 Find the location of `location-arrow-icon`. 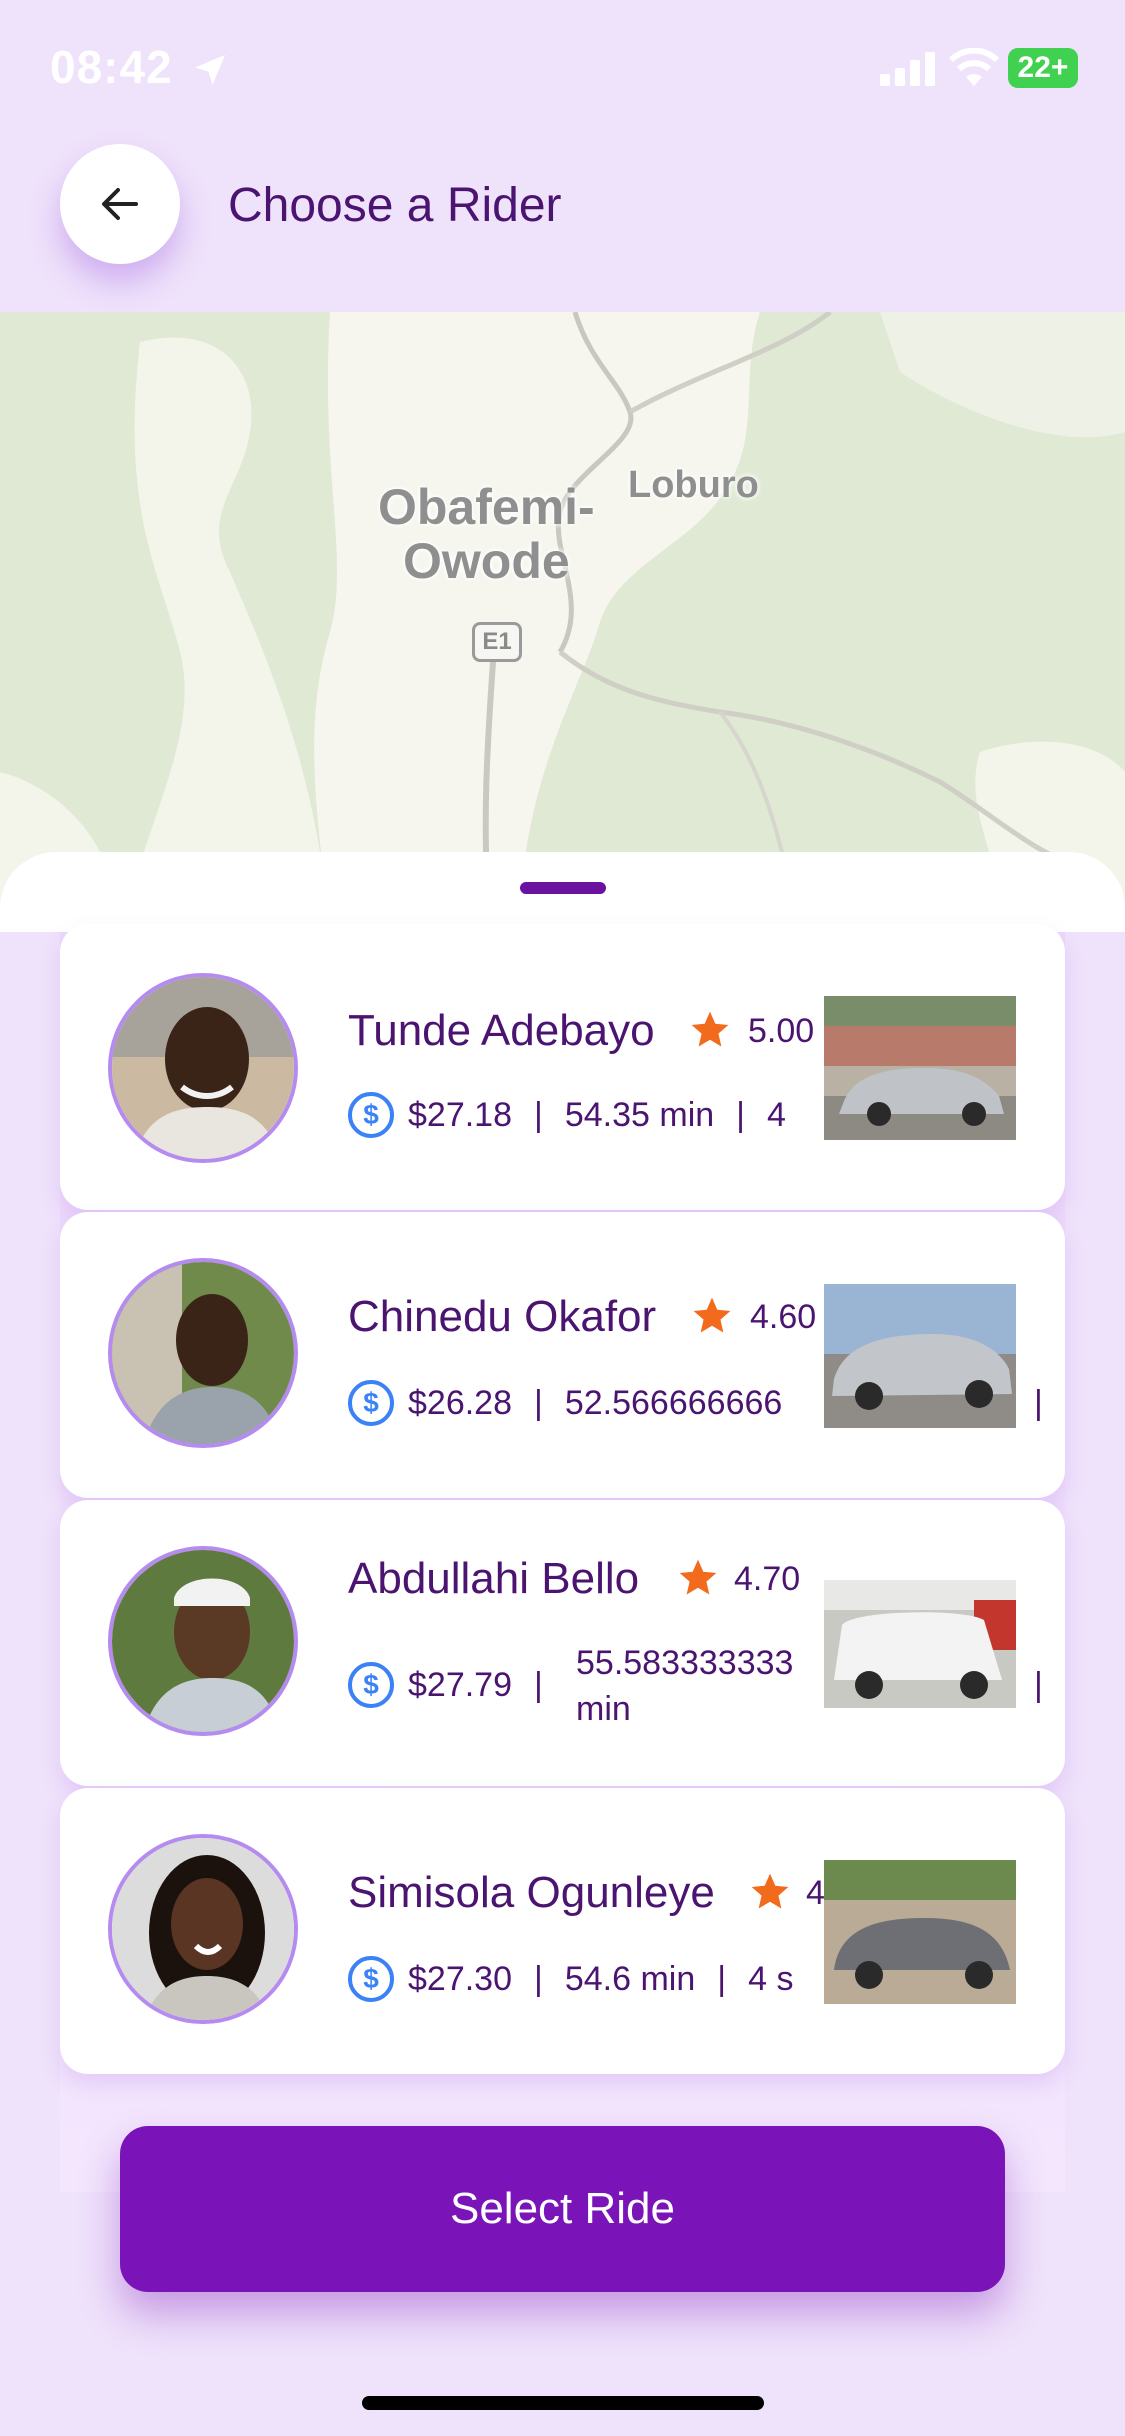

location-arrow-icon is located at coordinates (210, 70).